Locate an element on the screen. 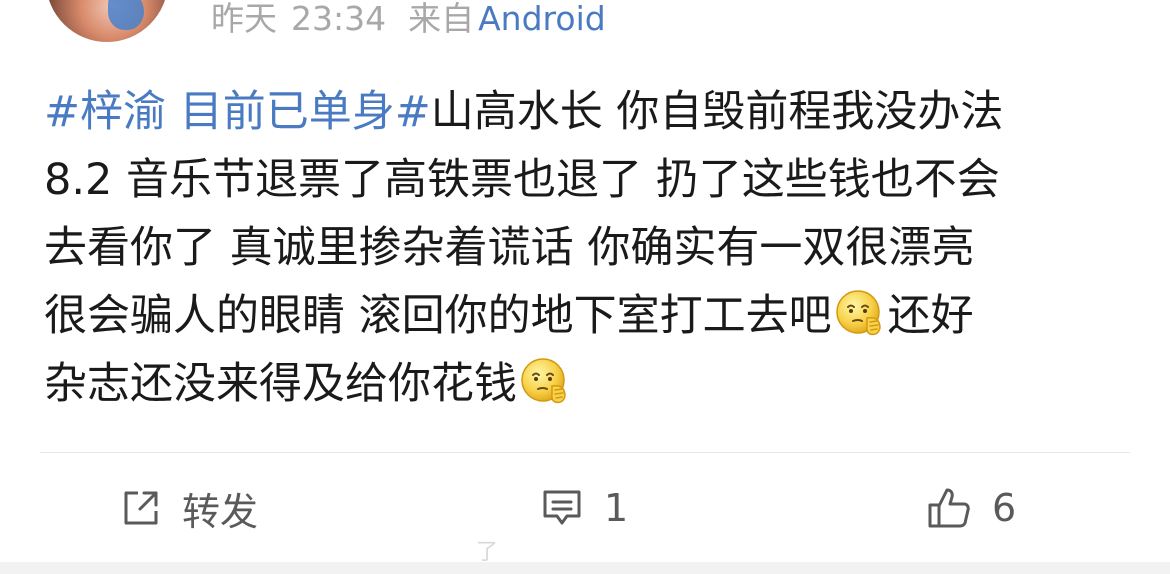 The height and width of the screenshot is (574, 1170). comment-button: 1 is located at coordinates (584, 508).